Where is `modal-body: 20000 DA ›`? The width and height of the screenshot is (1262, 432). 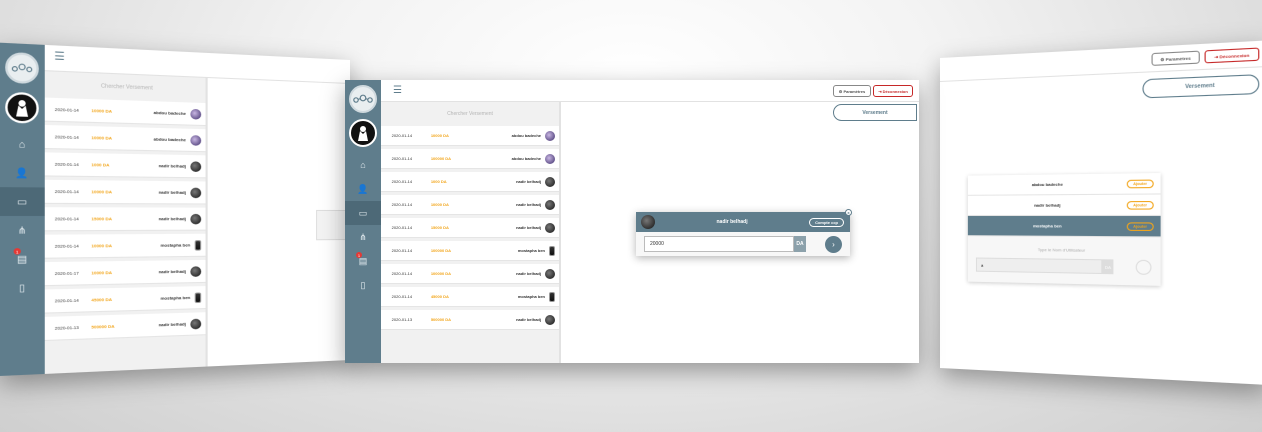 modal-body: 20000 DA › is located at coordinates (743, 244).